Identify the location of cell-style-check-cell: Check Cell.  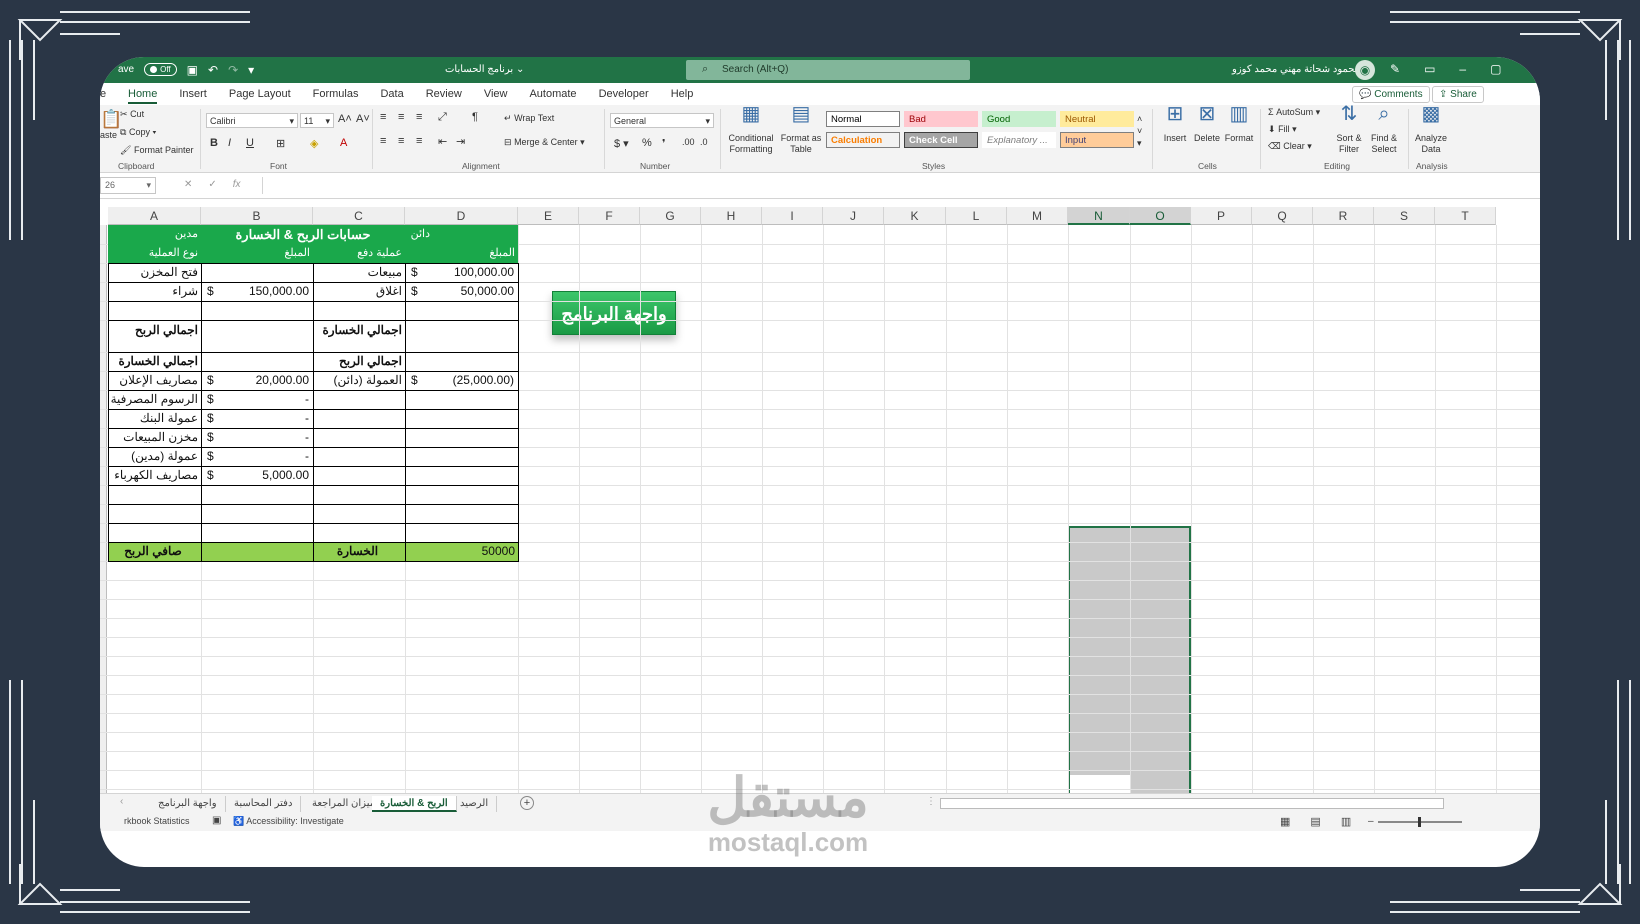
(941, 140).